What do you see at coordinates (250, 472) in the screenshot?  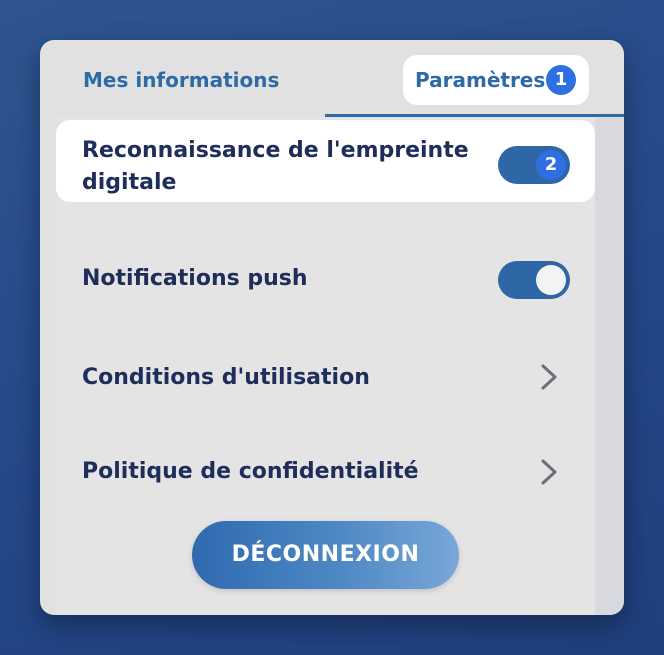 I see `privacy-policy-item: Politique de confidentialité` at bounding box center [250, 472].